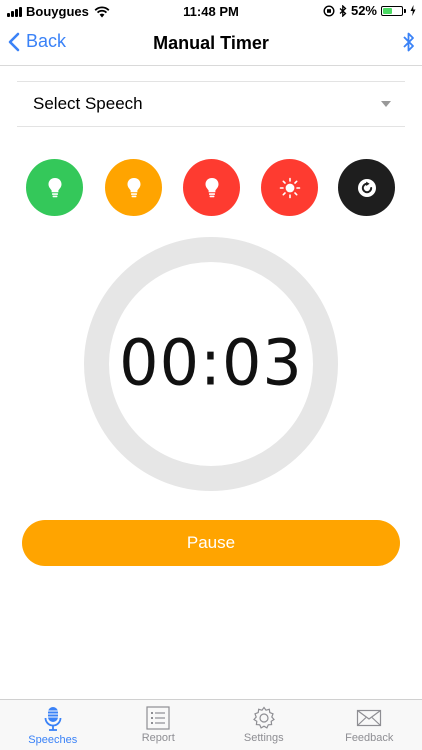  I want to click on battery-icon, so click(392, 10).